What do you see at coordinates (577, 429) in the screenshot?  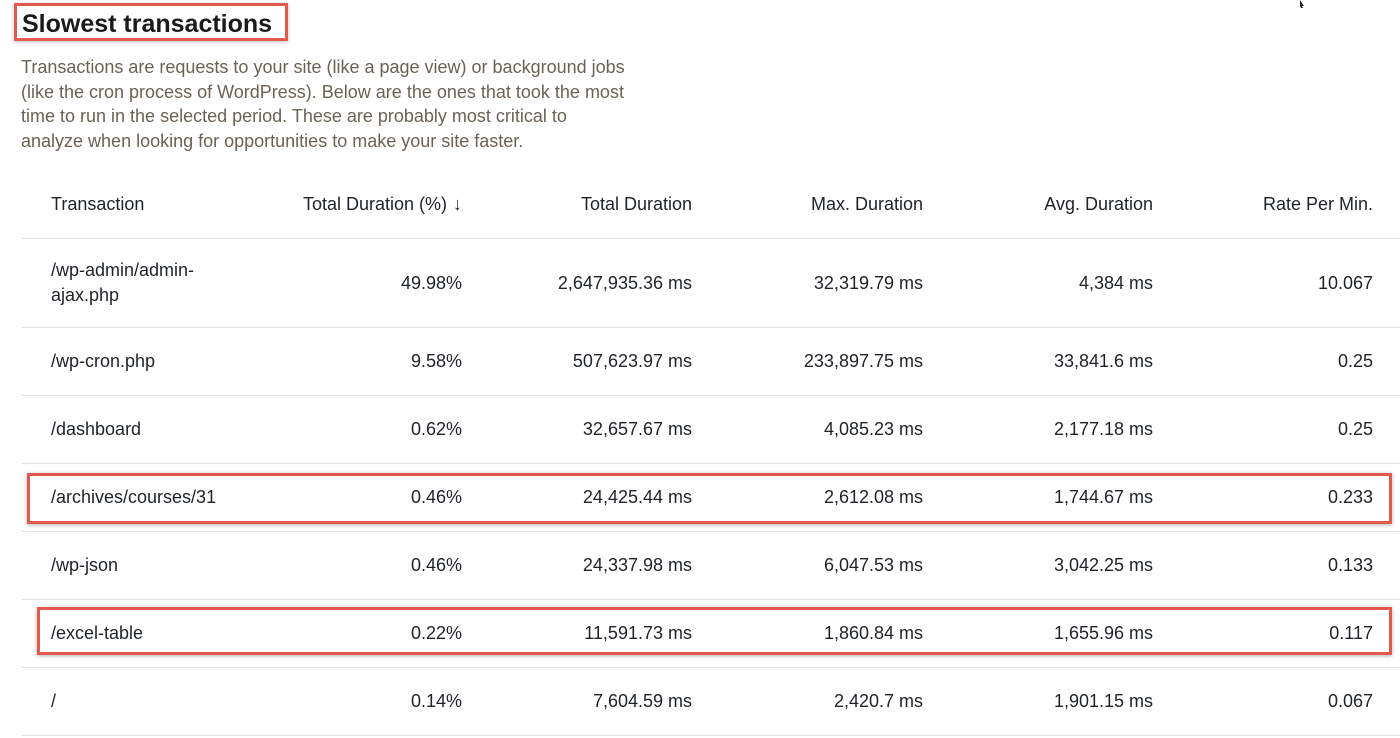 I see `cell-total-duration: 32,657.67 ms` at bounding box center [577, 429].